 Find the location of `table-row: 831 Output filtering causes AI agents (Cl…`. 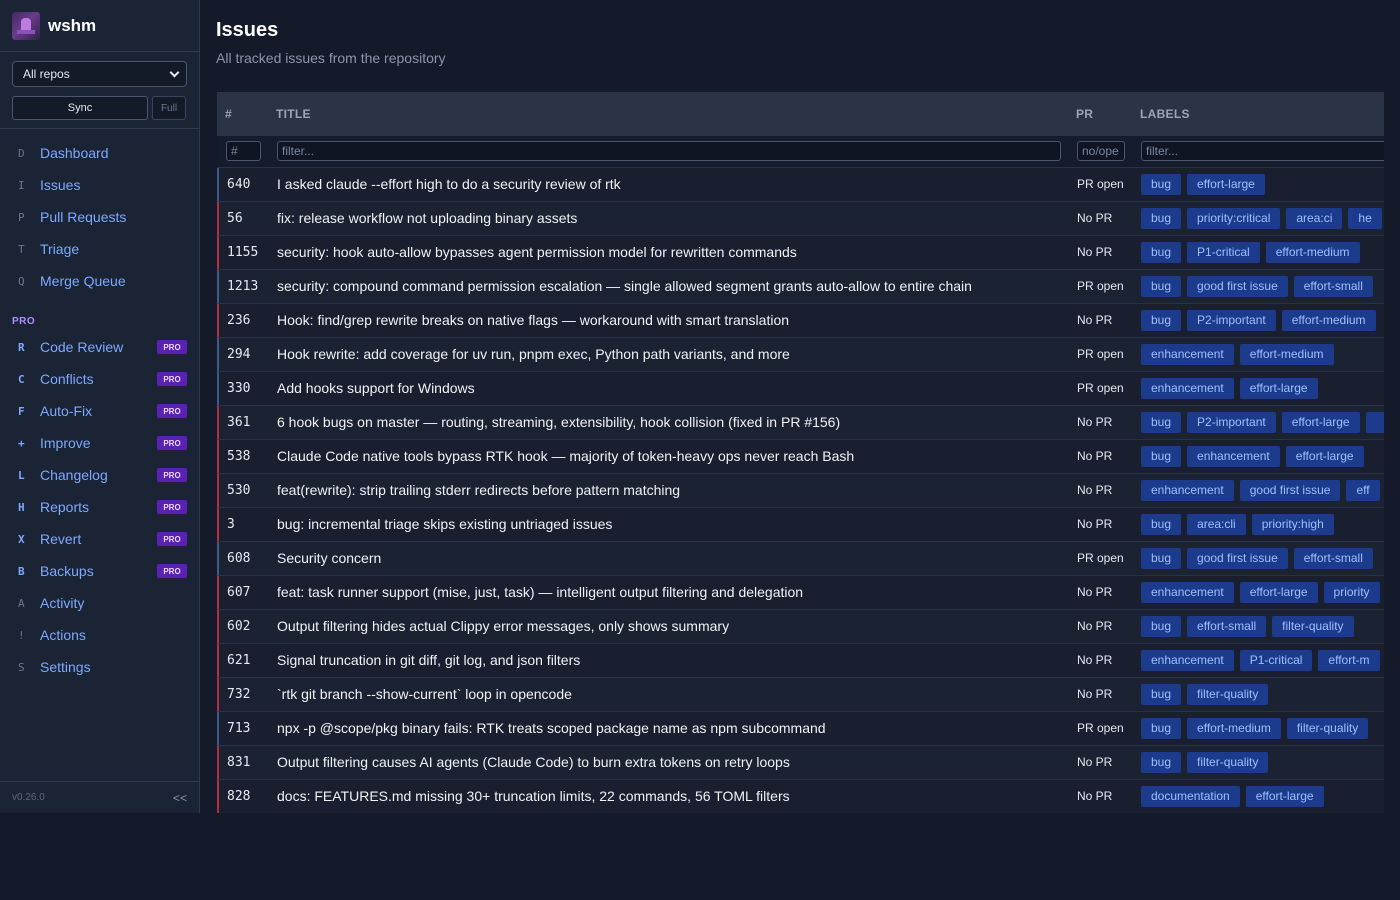

table-row: 831 Output filtering causes AI agents (Cl… is located at coordinates (800, 763).